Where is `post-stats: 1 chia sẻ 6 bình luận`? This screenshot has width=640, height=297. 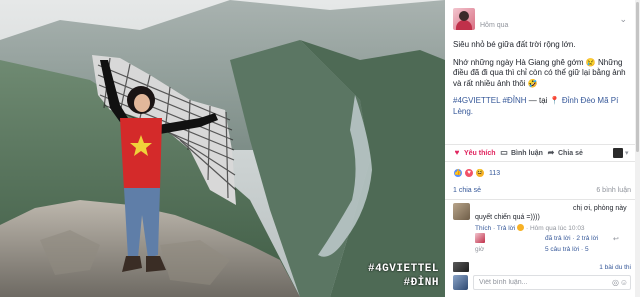 post-stats: 1 chia sẻ 6 bình luận is located at coordinates (542, 190).